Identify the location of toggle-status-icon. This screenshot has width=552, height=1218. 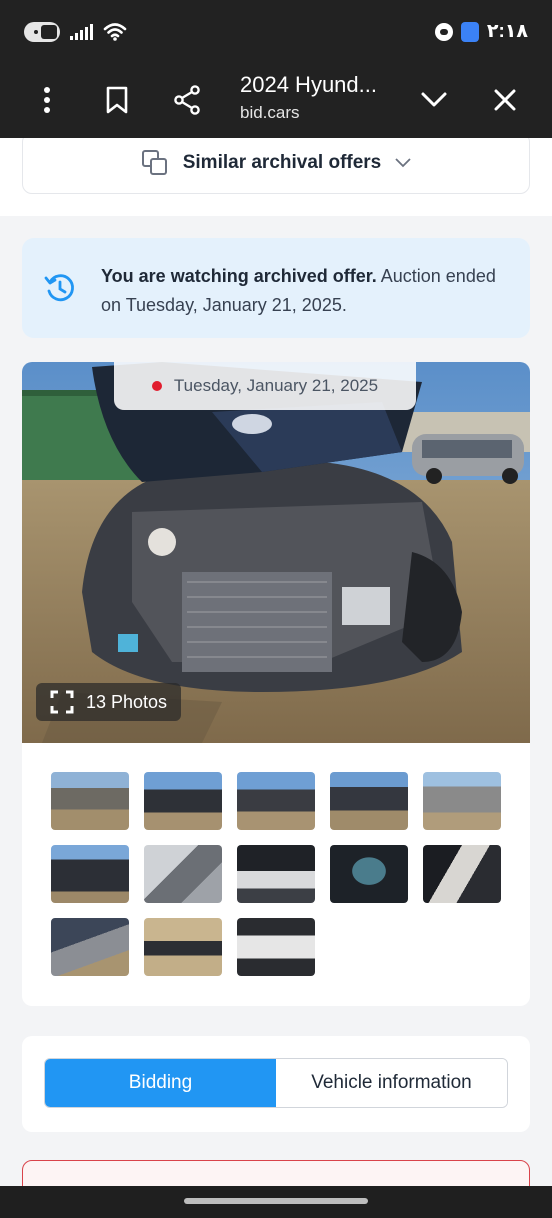
(42, 32).